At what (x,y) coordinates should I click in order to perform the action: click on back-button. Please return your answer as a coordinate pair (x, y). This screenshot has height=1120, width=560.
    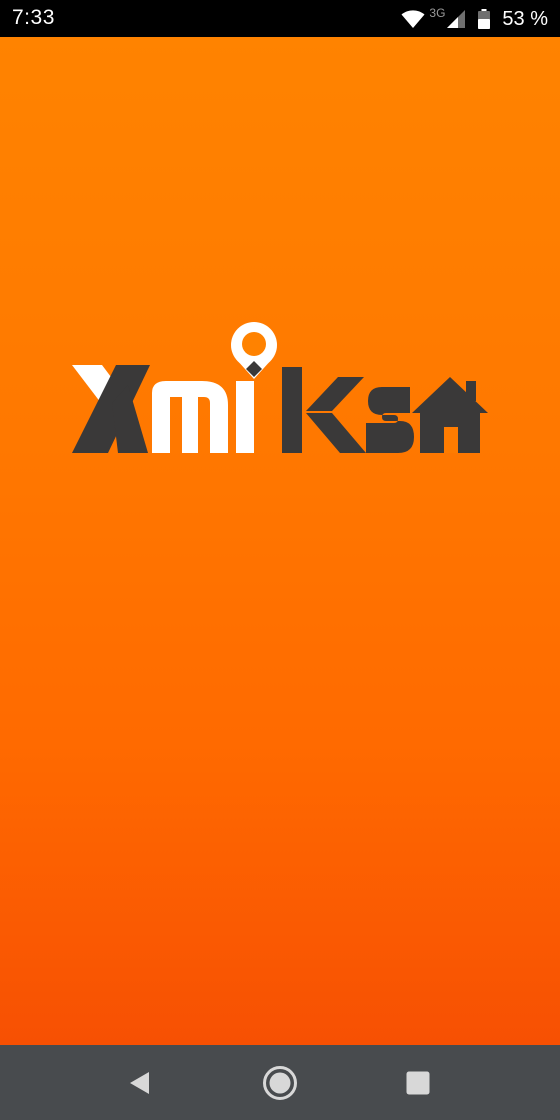
    Looking at the image, I should click on (140, 1083).